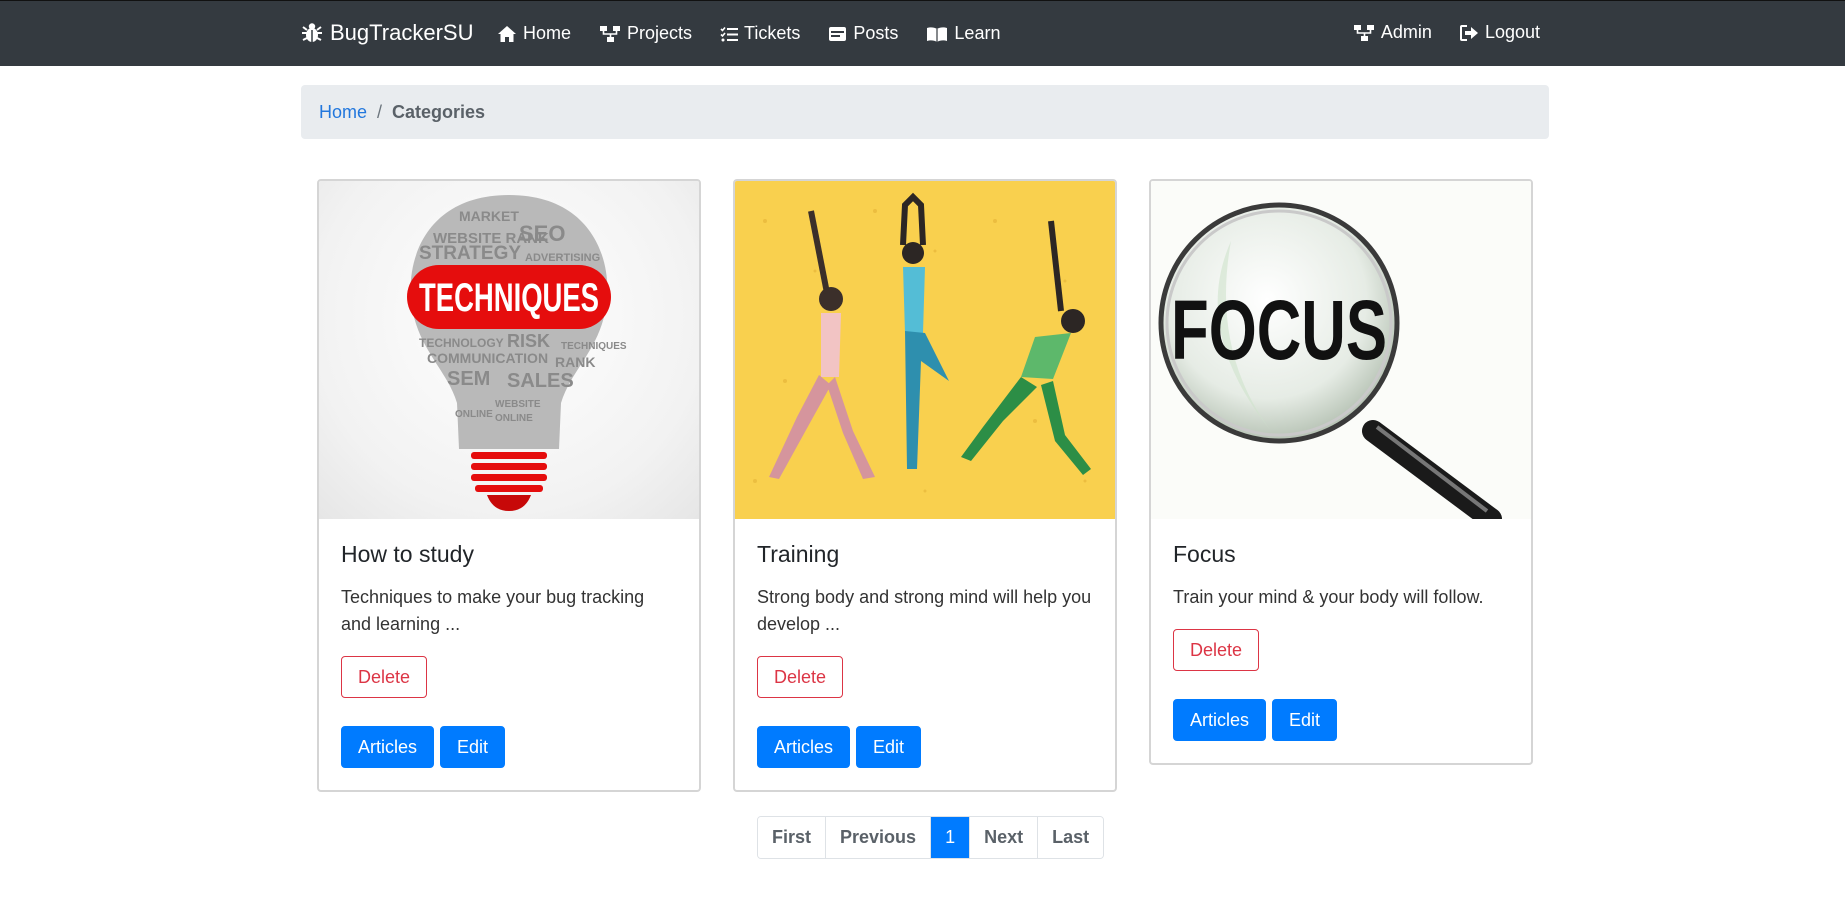 The image size is (1845, 923). What do you see at coordinates (1204, 554) in the screenshot?
I see `card-title: Focus` at bounding box center [1204, 554].